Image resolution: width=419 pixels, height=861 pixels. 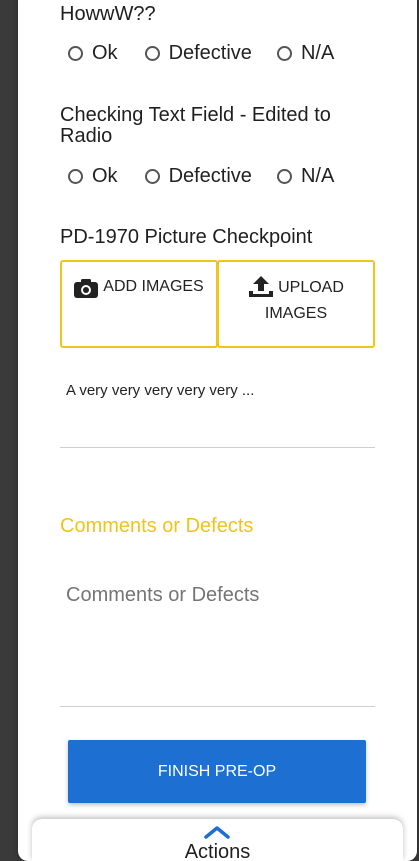 What do you see at coordinates (86, 288) in the screenshot?
I see `camera-icon` at bounding box center [86, 288].